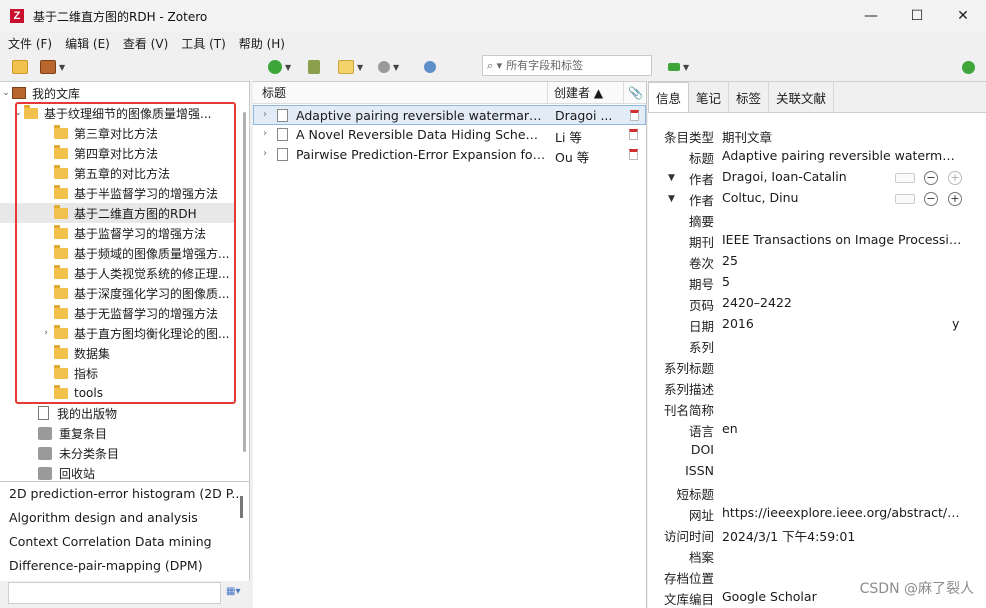 This screenshot has width=986, height=608. Describe the element at coordinates (233, 591) in the screenshot. I see `tag-actions-icon: ▦▾` at that location.